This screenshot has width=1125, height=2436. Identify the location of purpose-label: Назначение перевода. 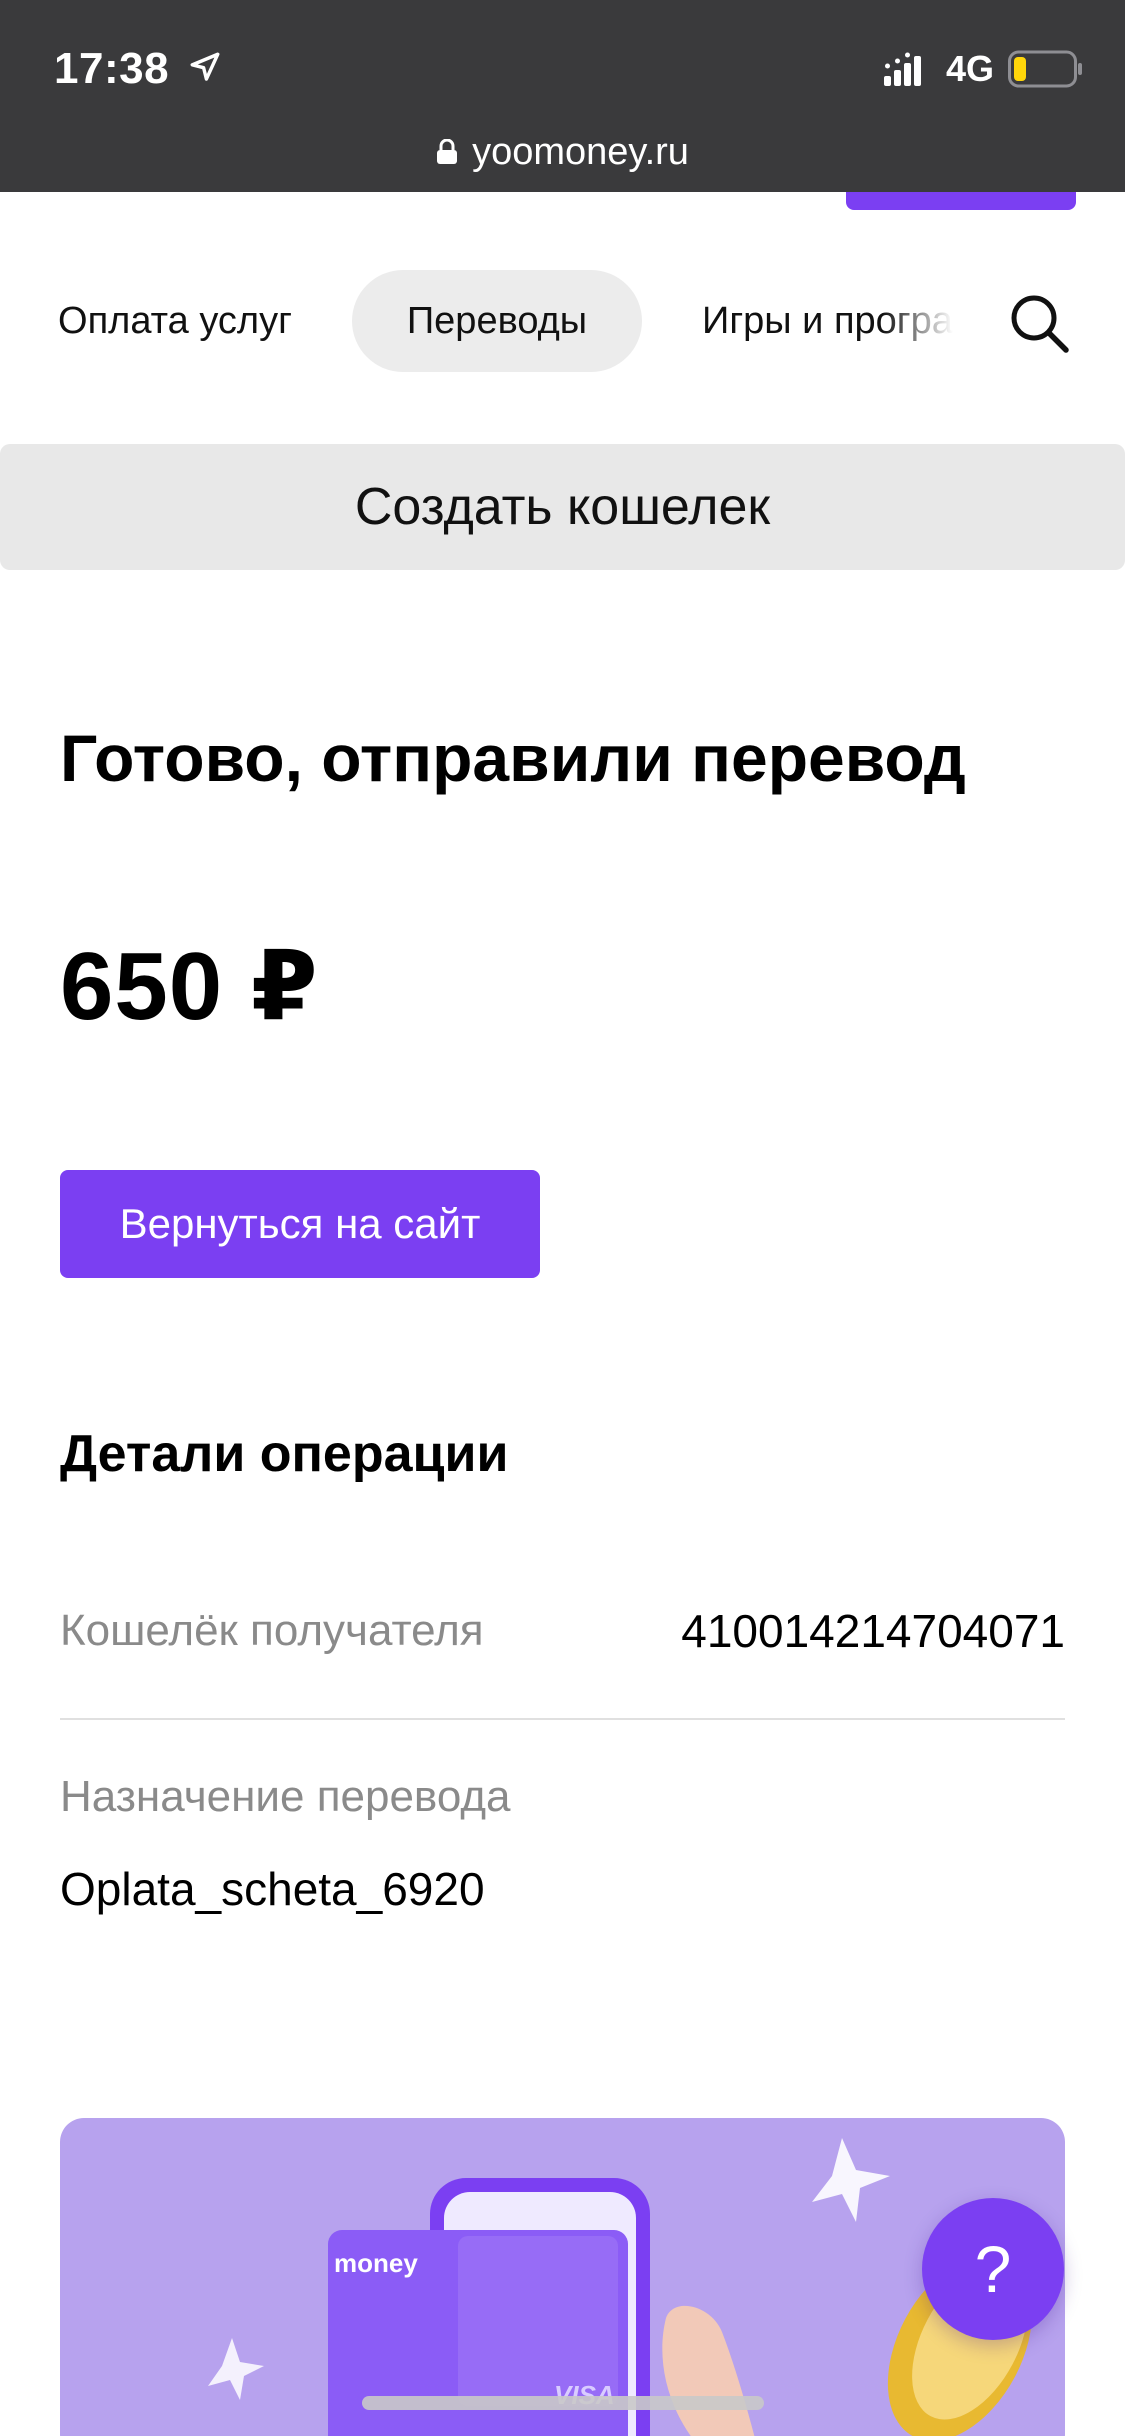
(285, 1796).